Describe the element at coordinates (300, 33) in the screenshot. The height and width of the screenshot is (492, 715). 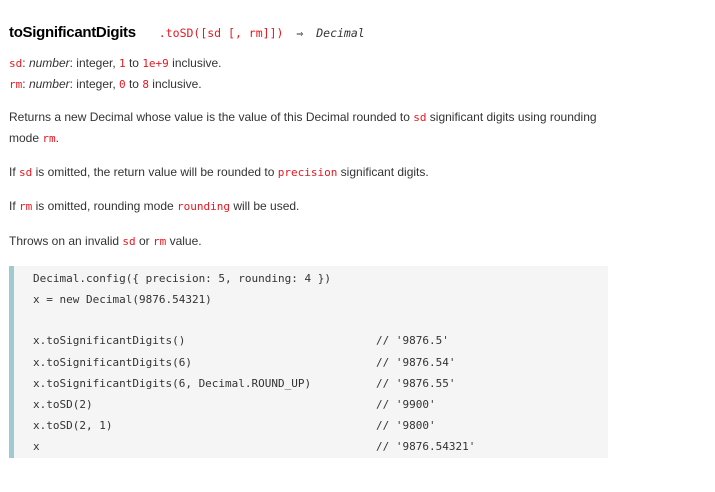
I see `return-arrow: ⇒` at that location.